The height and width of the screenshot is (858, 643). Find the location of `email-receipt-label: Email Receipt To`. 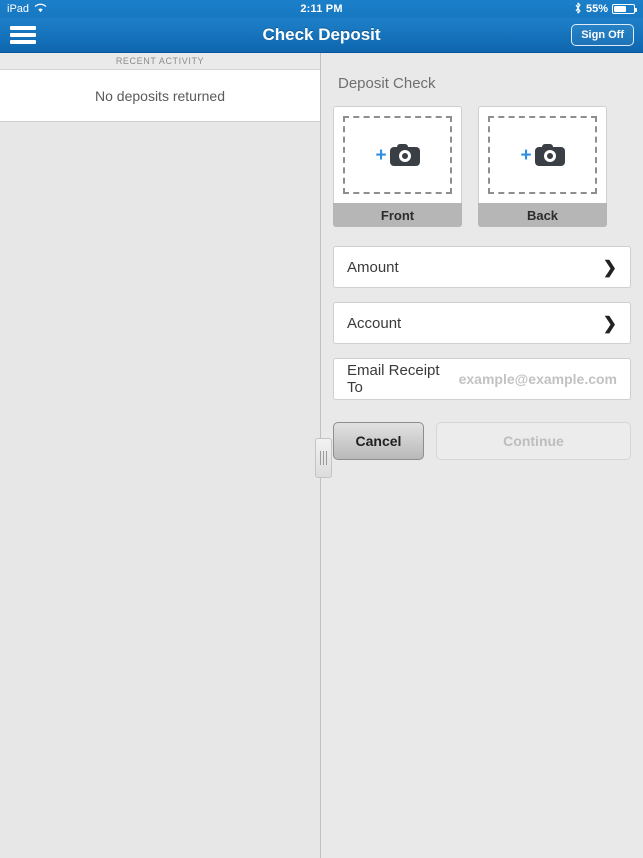

email-receipt-label: Email Receipt To is located at coordinates (393, 379).